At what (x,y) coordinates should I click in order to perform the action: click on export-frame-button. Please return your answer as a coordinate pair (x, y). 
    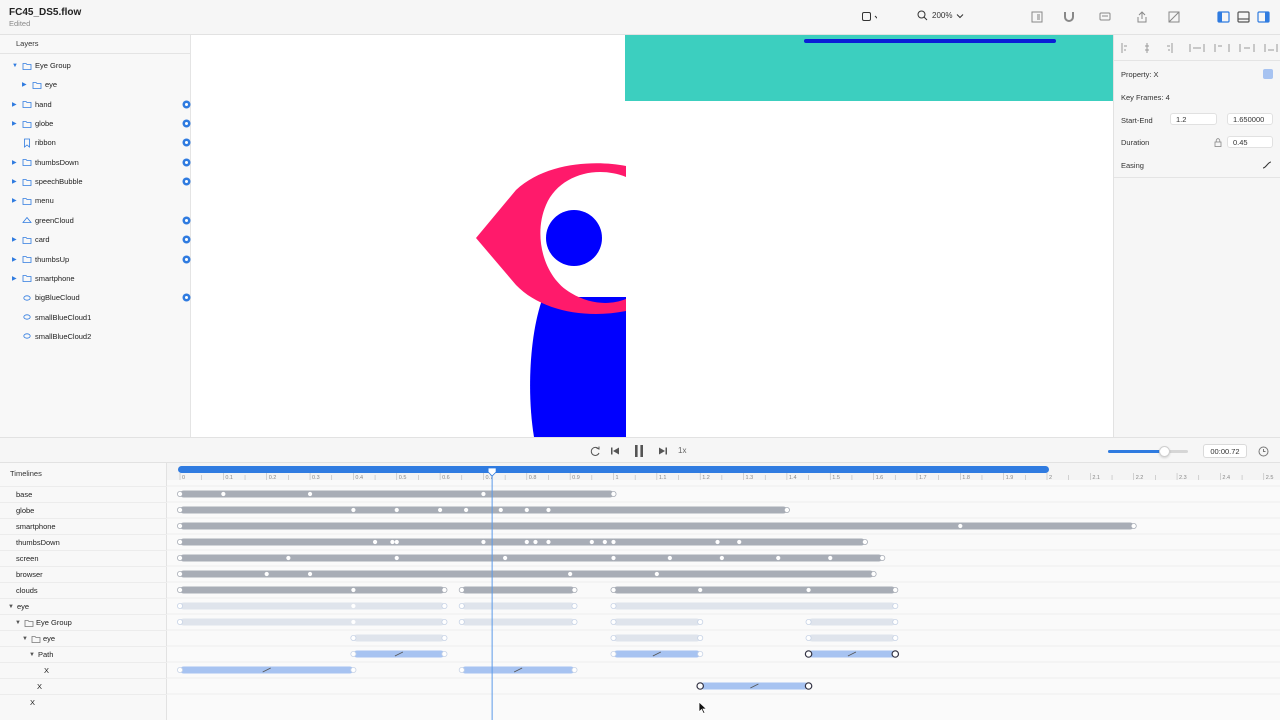
    Looking at the image, I should click on (1037, 17).